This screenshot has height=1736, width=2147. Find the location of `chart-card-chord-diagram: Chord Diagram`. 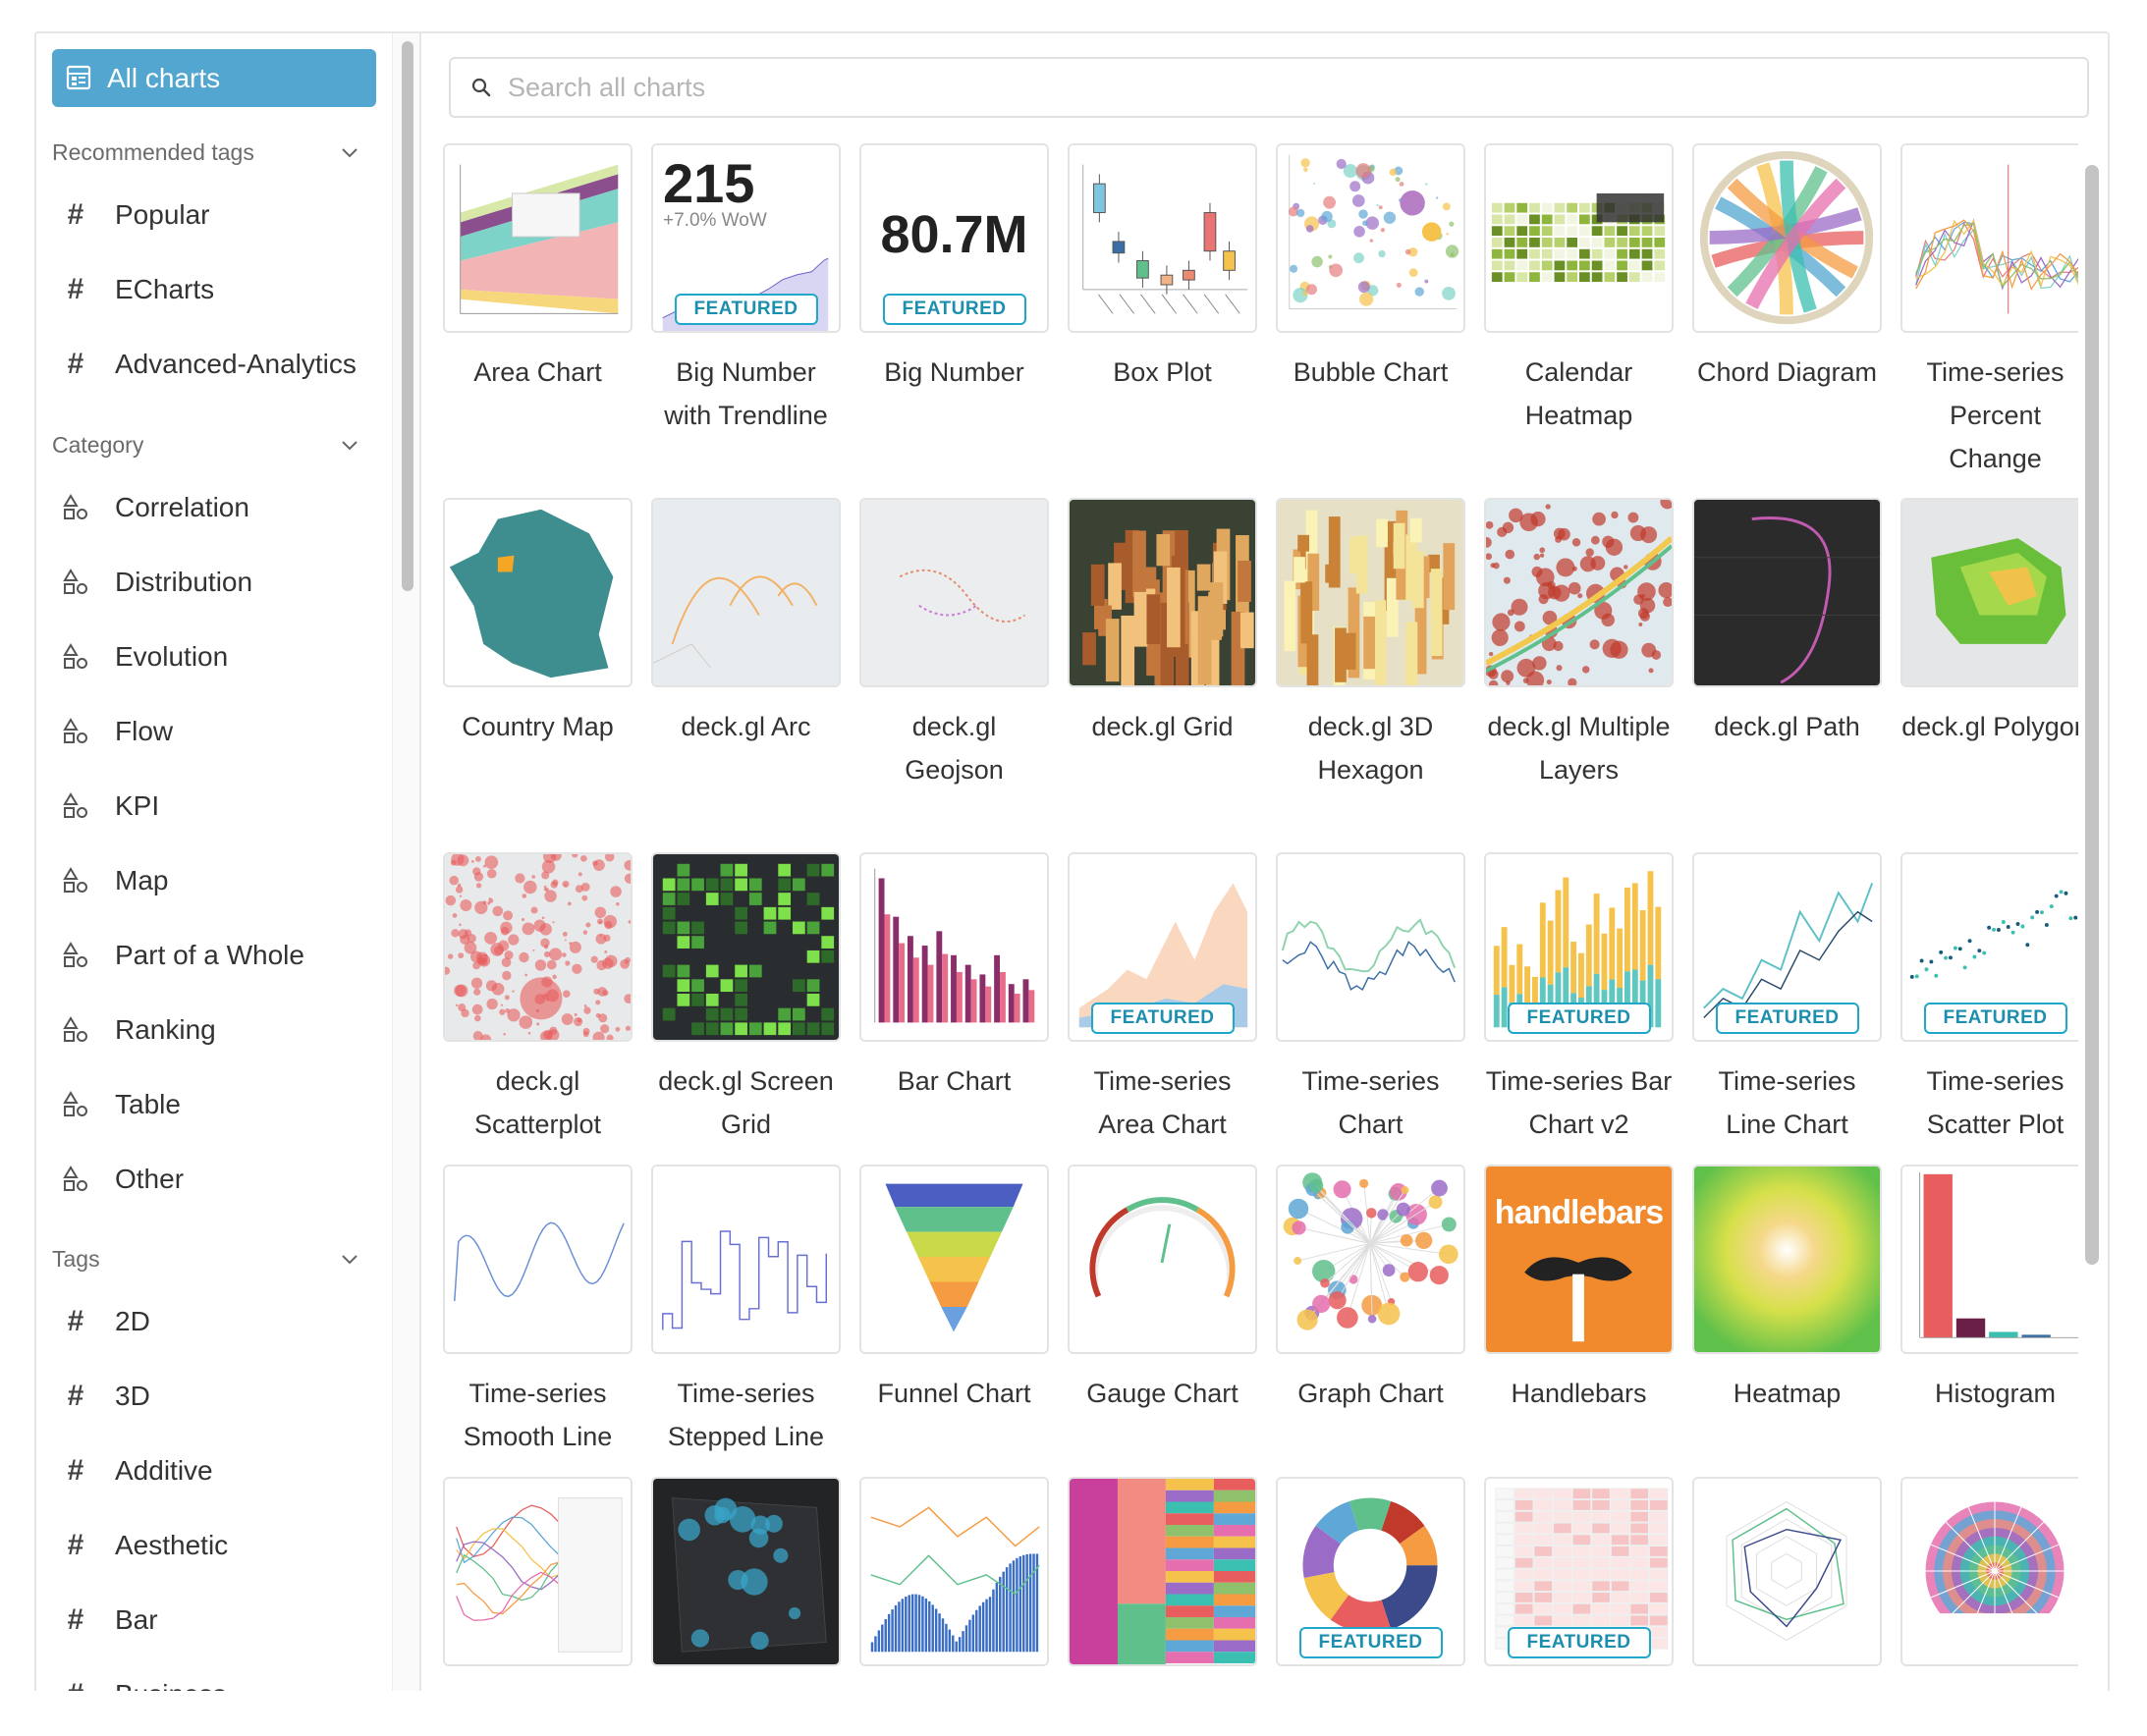

chart-card-chord-diagram: Chord Diagram is located at coordinates (1787, 268).